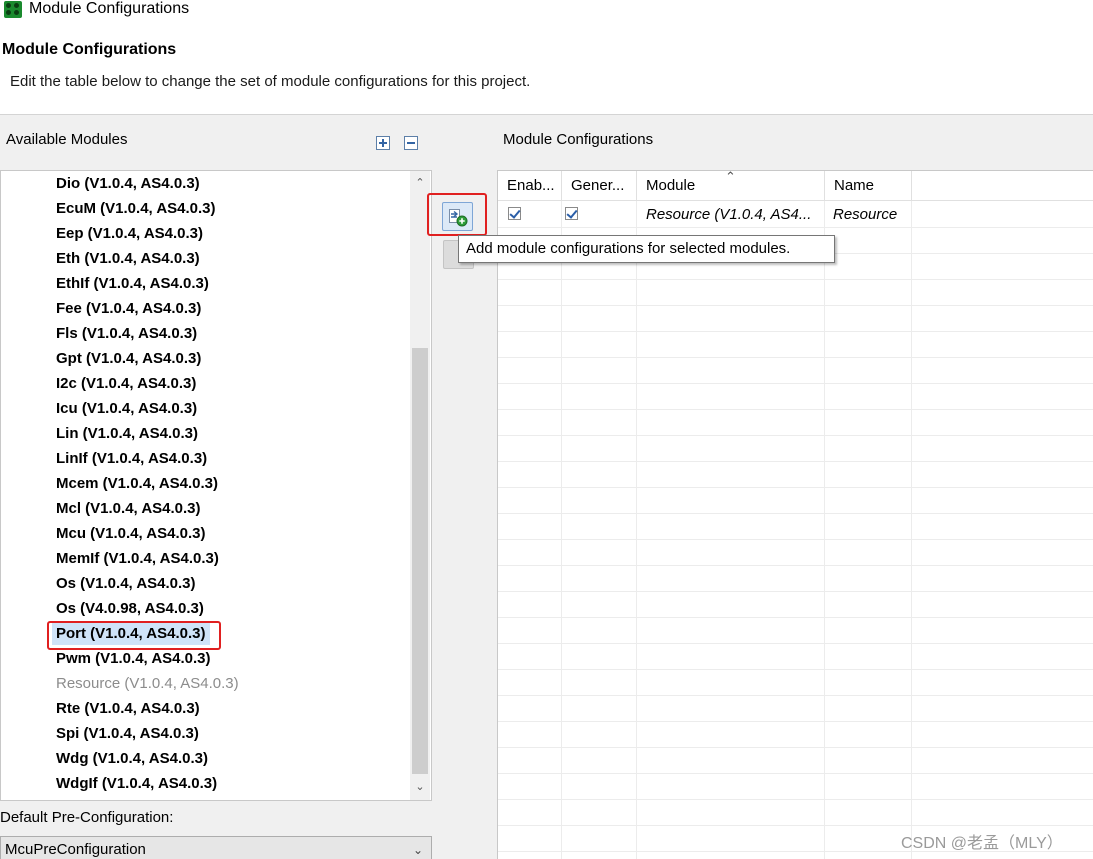  Describe the element at coordinates (982, 843) in the screenshot. I see `watermark: CSDN @老孟（MLY）` at that location.